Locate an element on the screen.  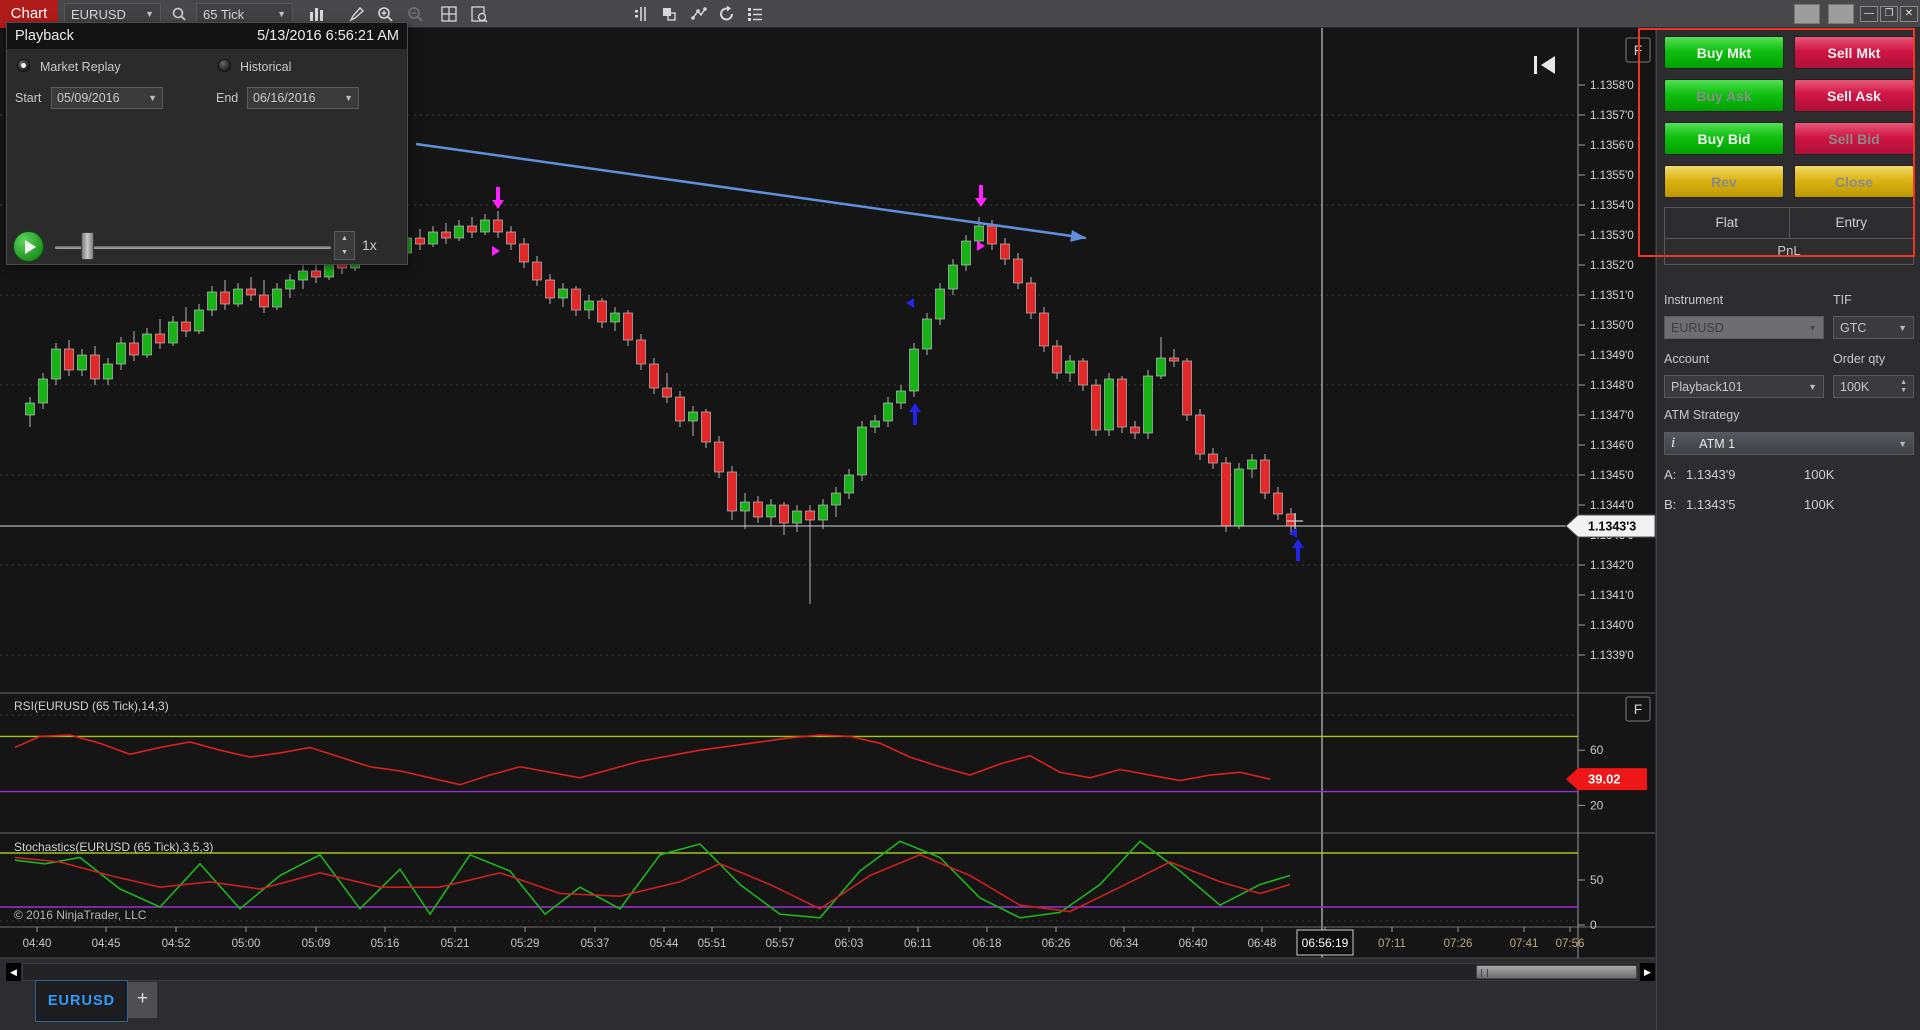
price-axis-label: 1.1339'0 is located at coordinates (1612, 656).